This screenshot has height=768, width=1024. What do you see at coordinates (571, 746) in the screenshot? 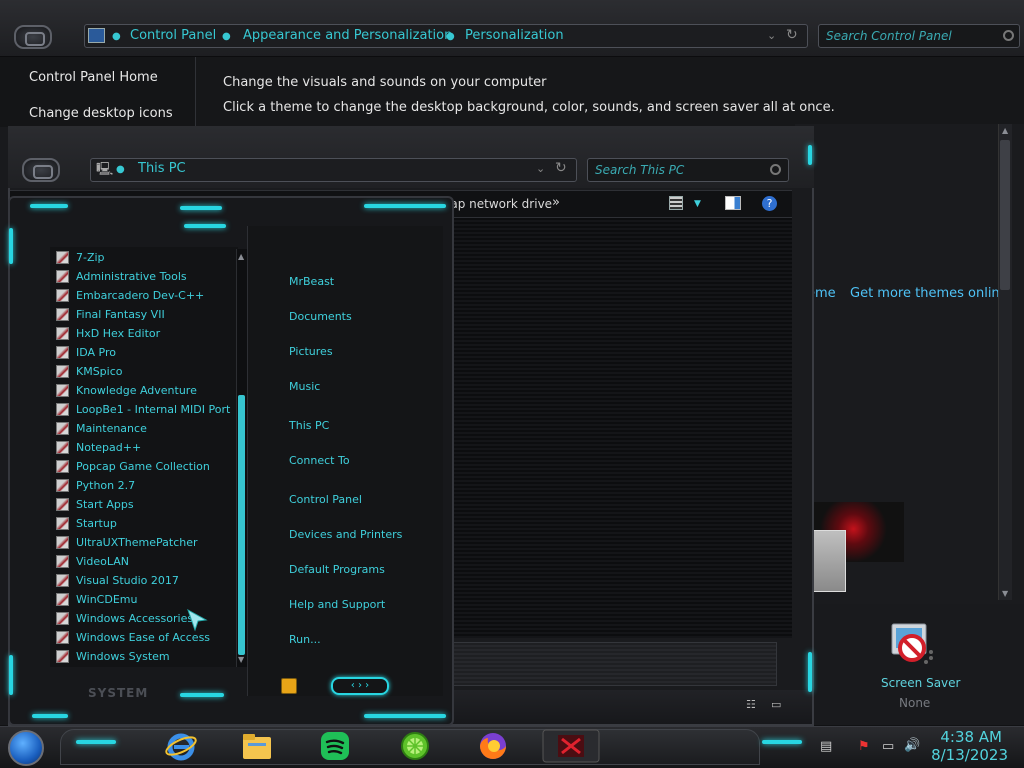
I see `game-icon` at bounding box center [571, 746].